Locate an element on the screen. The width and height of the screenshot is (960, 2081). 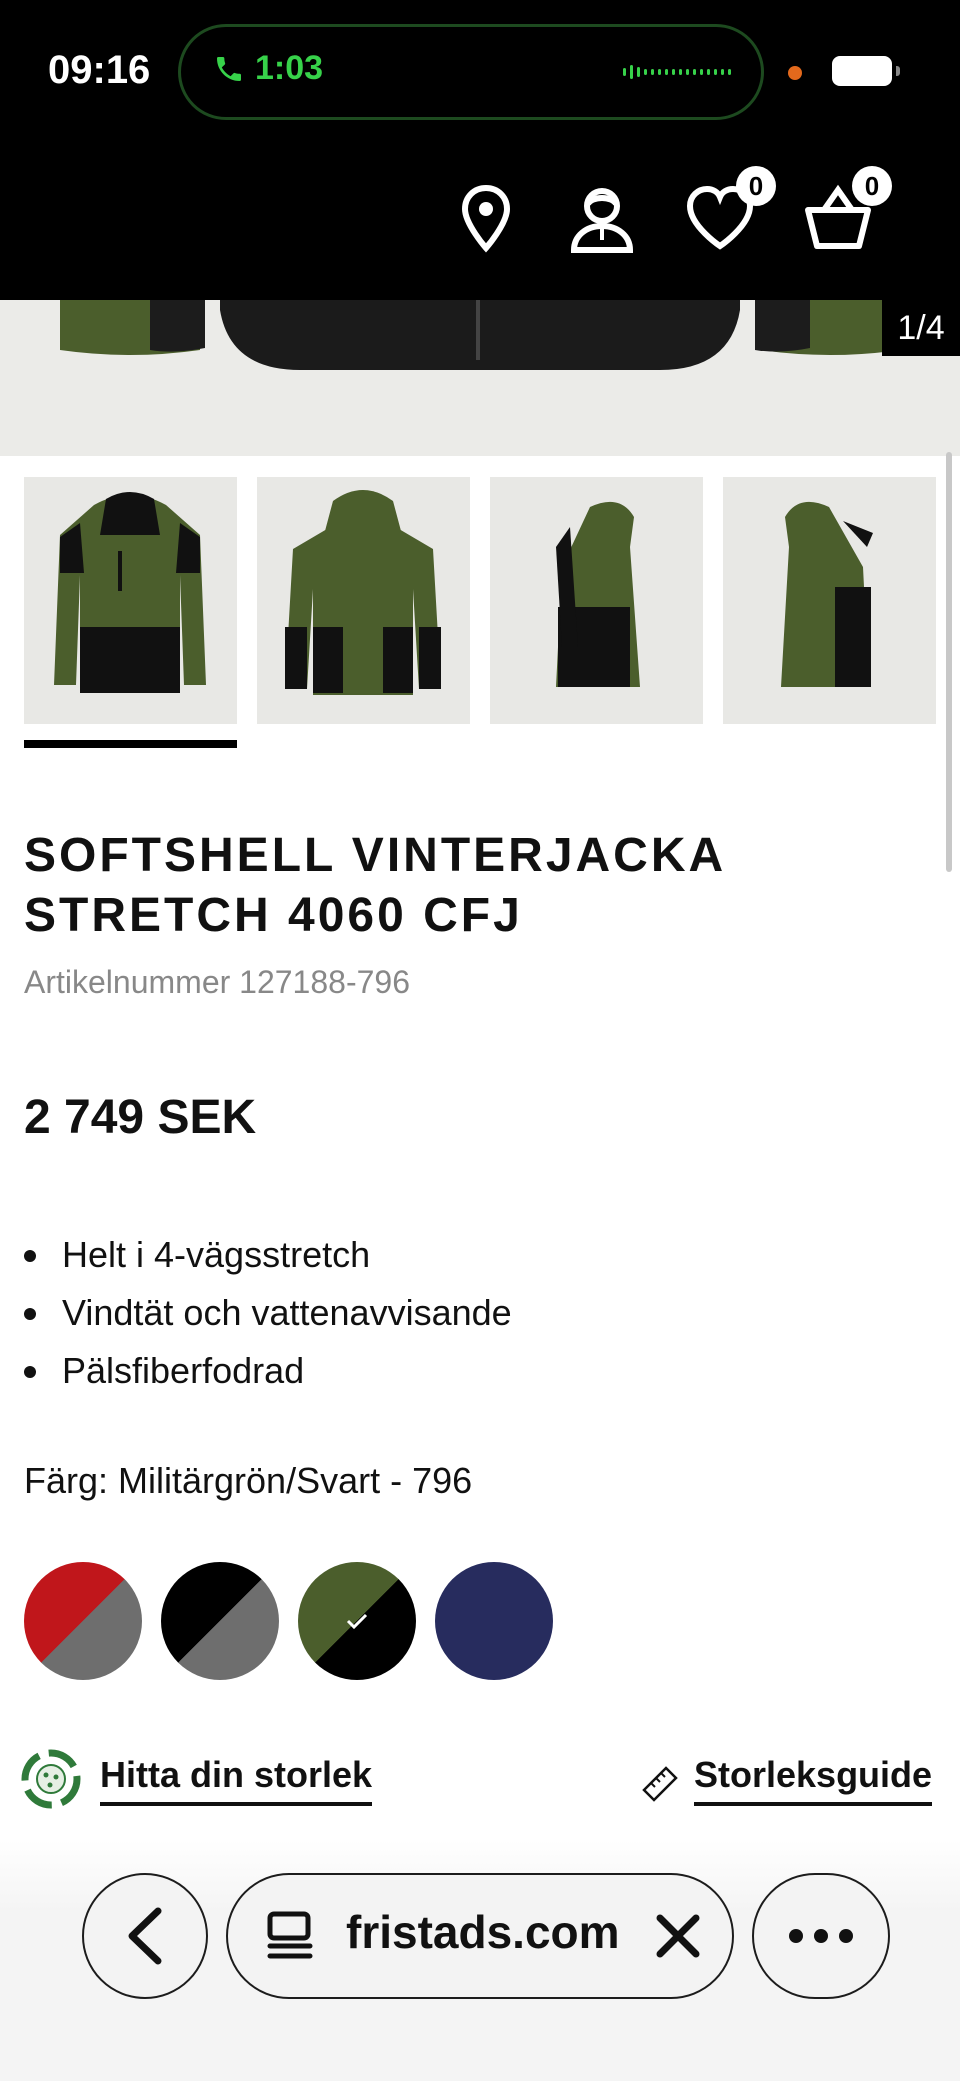
thumbnail-front is located at coordinates (130, 600).